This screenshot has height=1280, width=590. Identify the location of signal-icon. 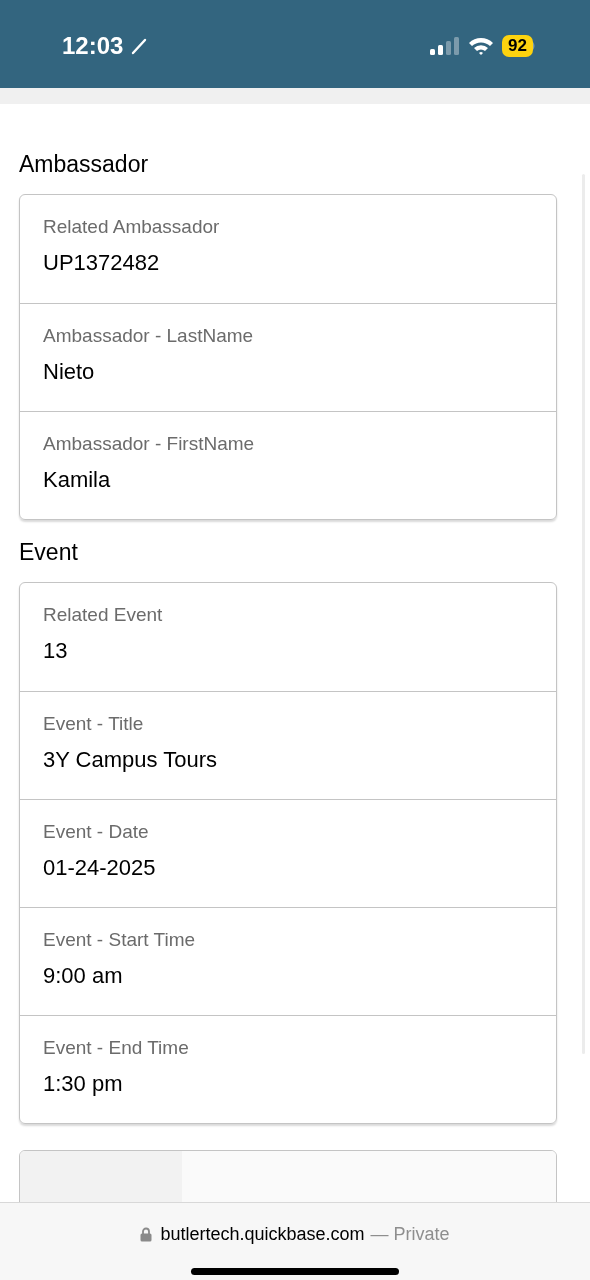
(445, 46).